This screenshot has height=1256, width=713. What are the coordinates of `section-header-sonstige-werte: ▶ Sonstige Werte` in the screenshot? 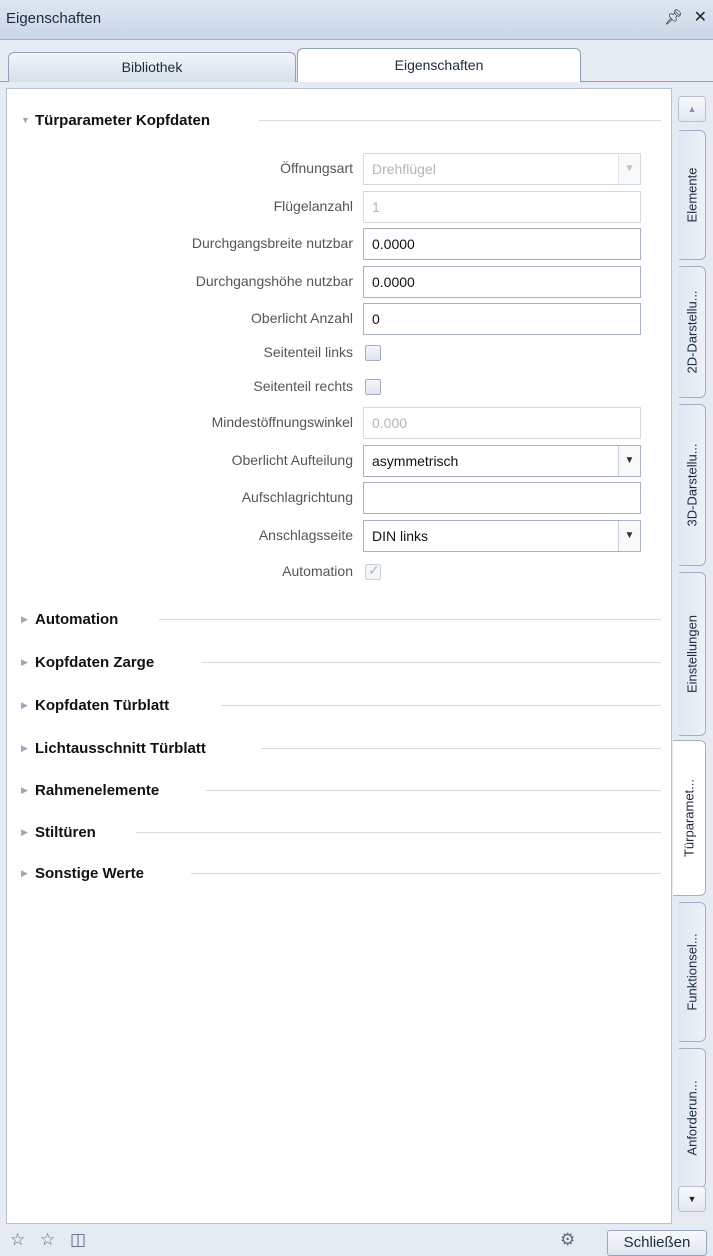 It's located at (341, 873).